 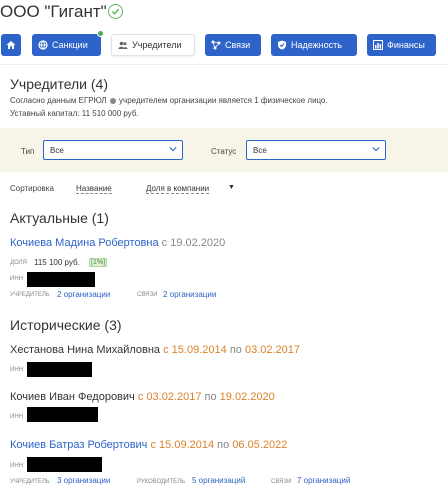 I want to click on founder-to: 19.02.2020, so click(x=247, y=397).